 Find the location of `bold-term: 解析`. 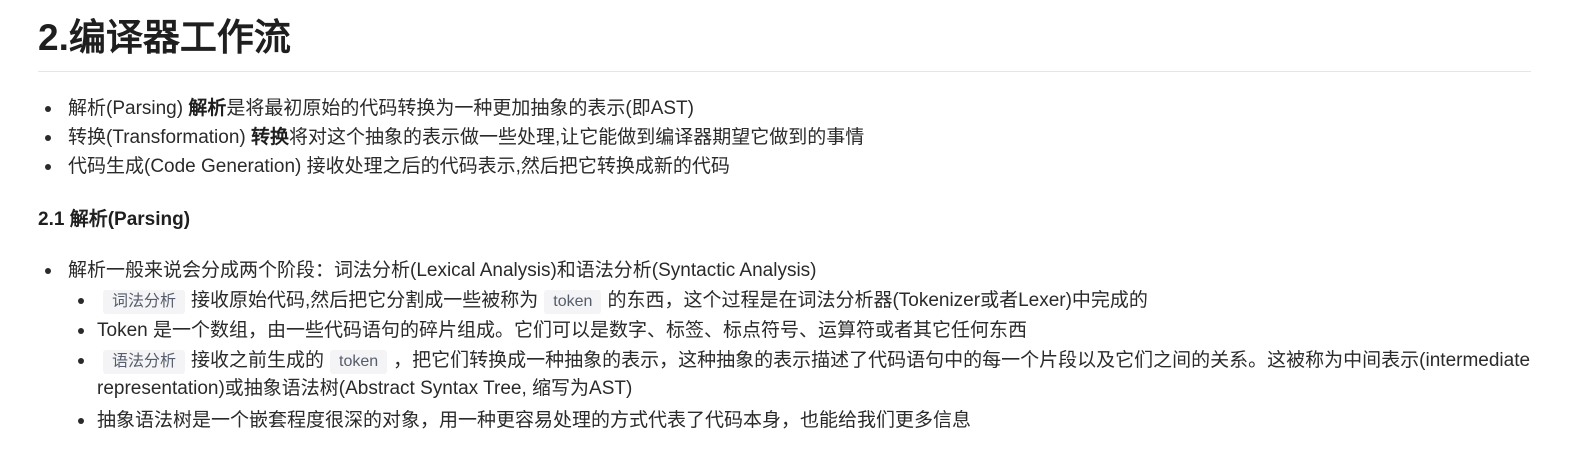

bold-term: 解析 is located at coordinates (207, 108).